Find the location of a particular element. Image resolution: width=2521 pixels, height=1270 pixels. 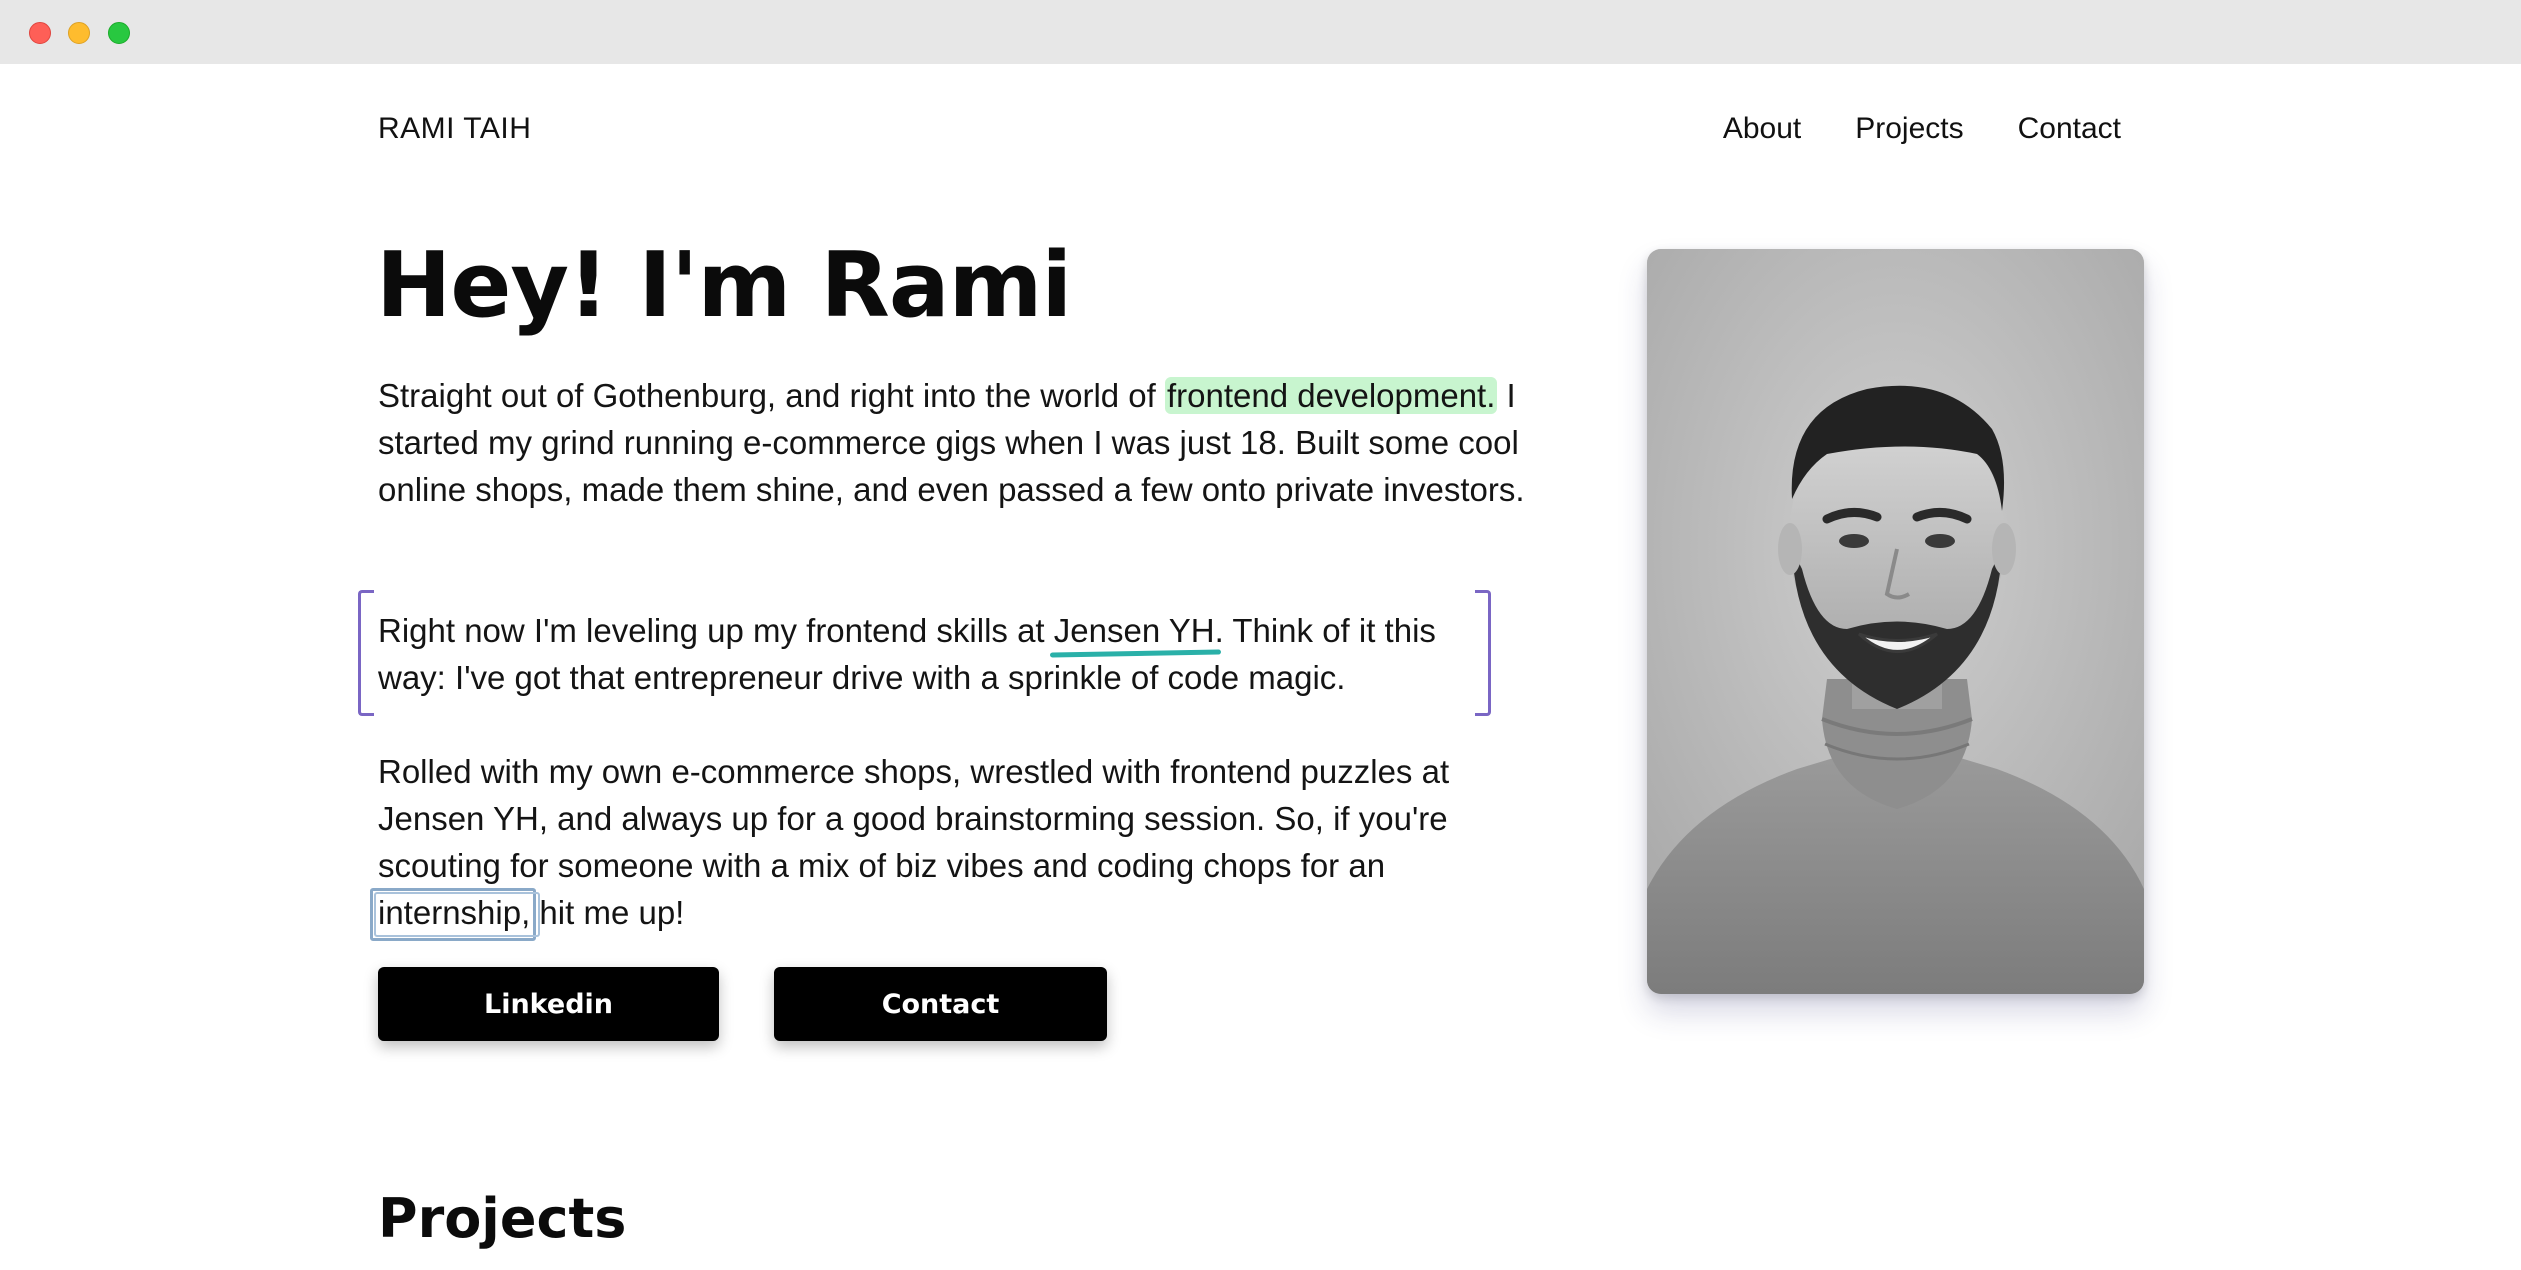

linkedin-button: Linkedin is located at coordinates (548, 1004).